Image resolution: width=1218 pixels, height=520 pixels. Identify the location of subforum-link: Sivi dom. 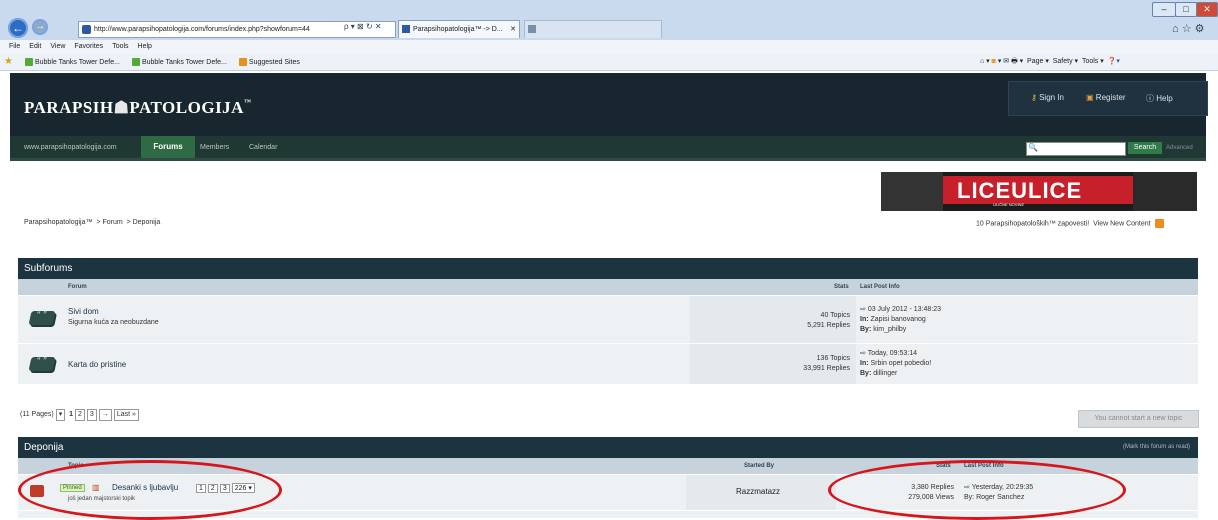
(83, 311).